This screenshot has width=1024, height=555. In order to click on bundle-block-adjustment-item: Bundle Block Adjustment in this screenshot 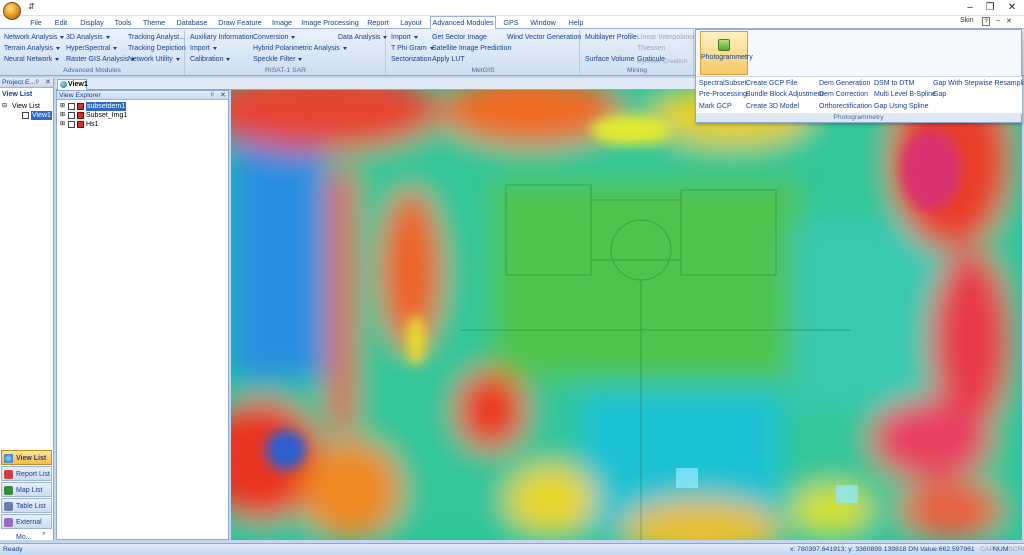, I will do `click(784, 95)`.